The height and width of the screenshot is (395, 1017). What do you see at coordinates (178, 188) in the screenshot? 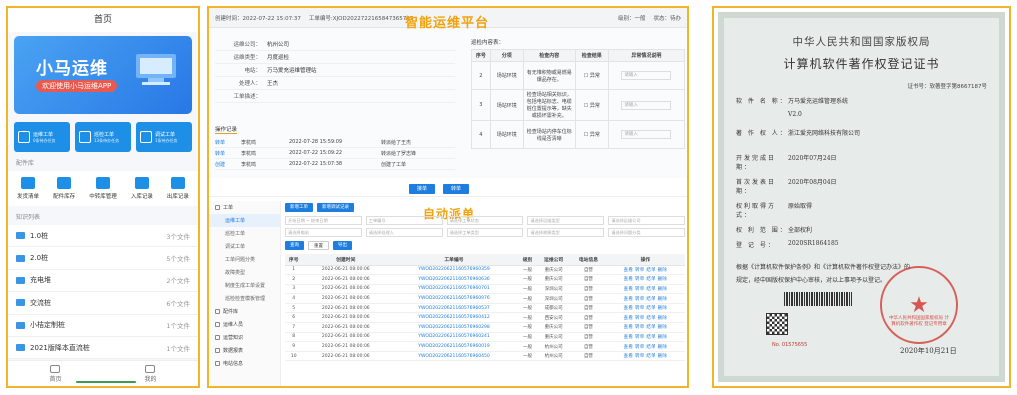
I see `icon-outbound-records: 出库记录` at bounding box center [178, 188].